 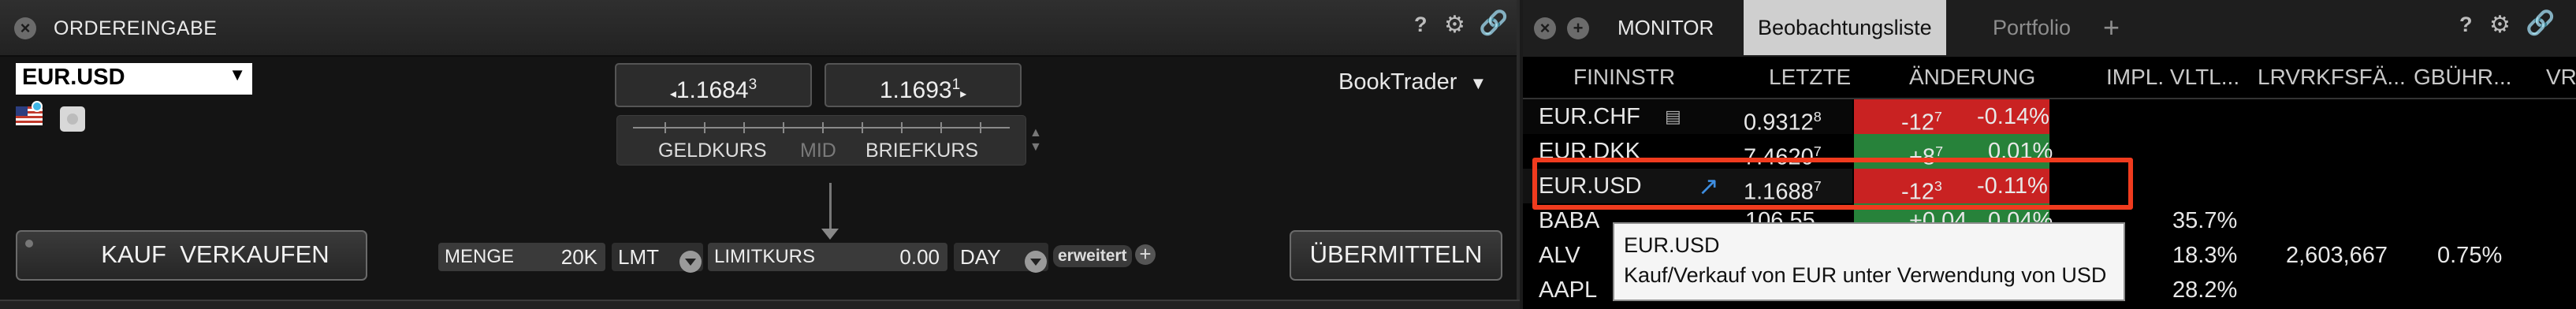 I want to click on order-titlebar, so click(x=758, y=28).